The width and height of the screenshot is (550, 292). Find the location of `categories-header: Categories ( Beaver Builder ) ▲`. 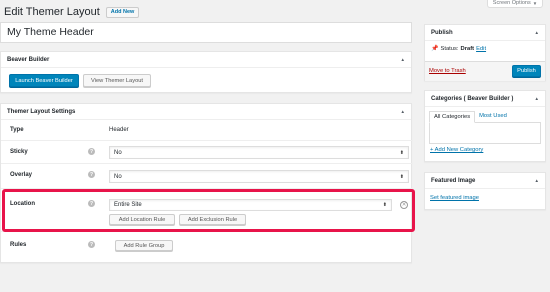

categories-header: Categories ( Beaver Builder ) ▲ is located at coordinates (485, 99).